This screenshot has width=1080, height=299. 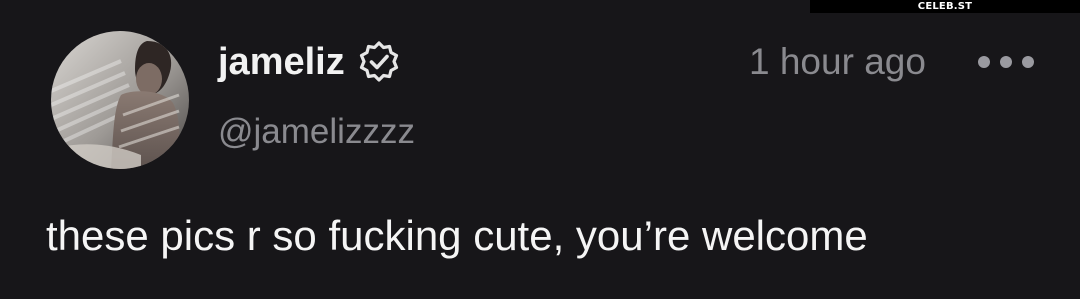 What do you see at coordinates (281, 62) in the screenshot?
I see `username: jameliz` at bounding box center [281, 62].